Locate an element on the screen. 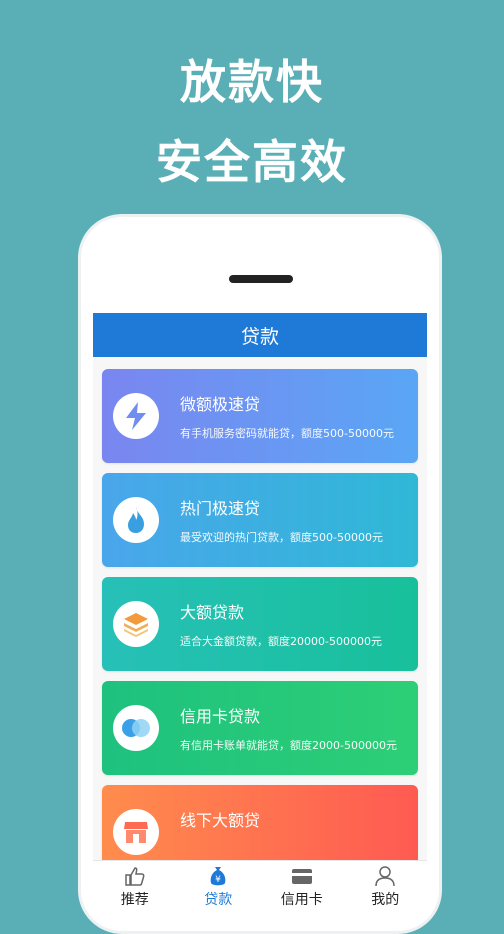  page-title: 贷款 is located at coordinates (259, 336).